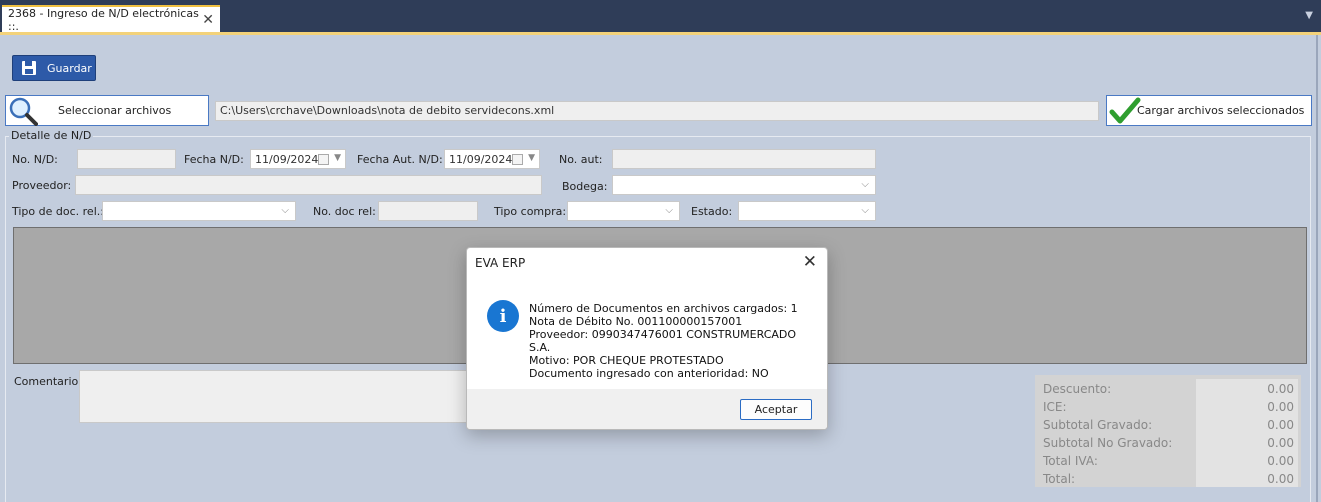 The width and height of the screenshot is (1321, 502). I want to click on tab-ingreso-nd: 2368 - Ingreso de N/D electrónicas ::. ✕, so click(111, 19).